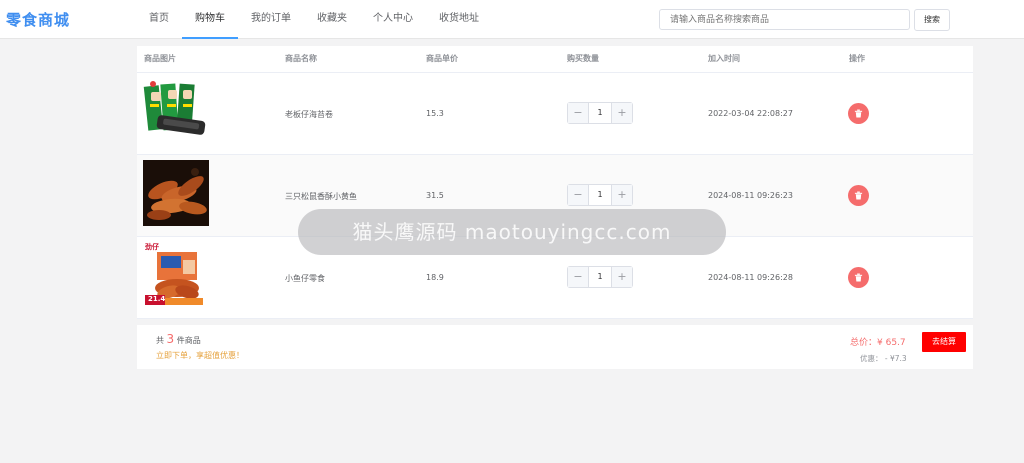 This screenshot has width=1024, height=463. I want to click on crispy-fish-image, so click(176, 193).